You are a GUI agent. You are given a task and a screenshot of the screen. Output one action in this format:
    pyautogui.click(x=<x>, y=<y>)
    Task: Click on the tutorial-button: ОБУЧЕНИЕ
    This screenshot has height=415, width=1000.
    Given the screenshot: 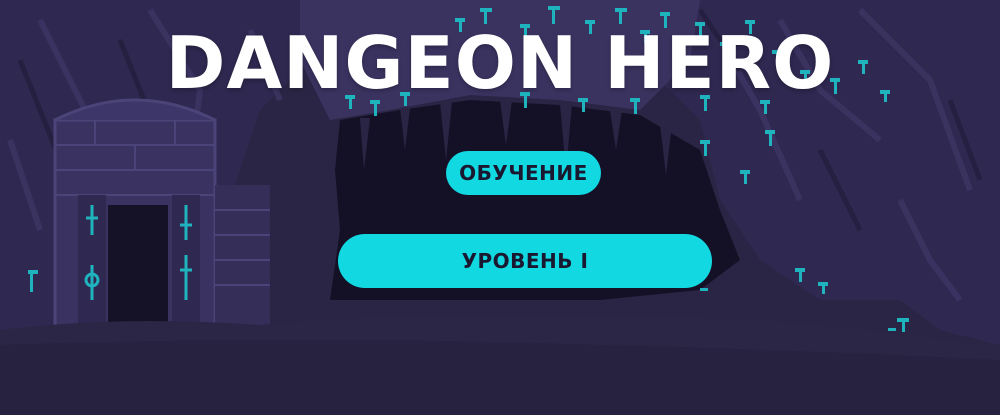 What is the action you would take?
    pyautogui.click(x=523, y=173)
    